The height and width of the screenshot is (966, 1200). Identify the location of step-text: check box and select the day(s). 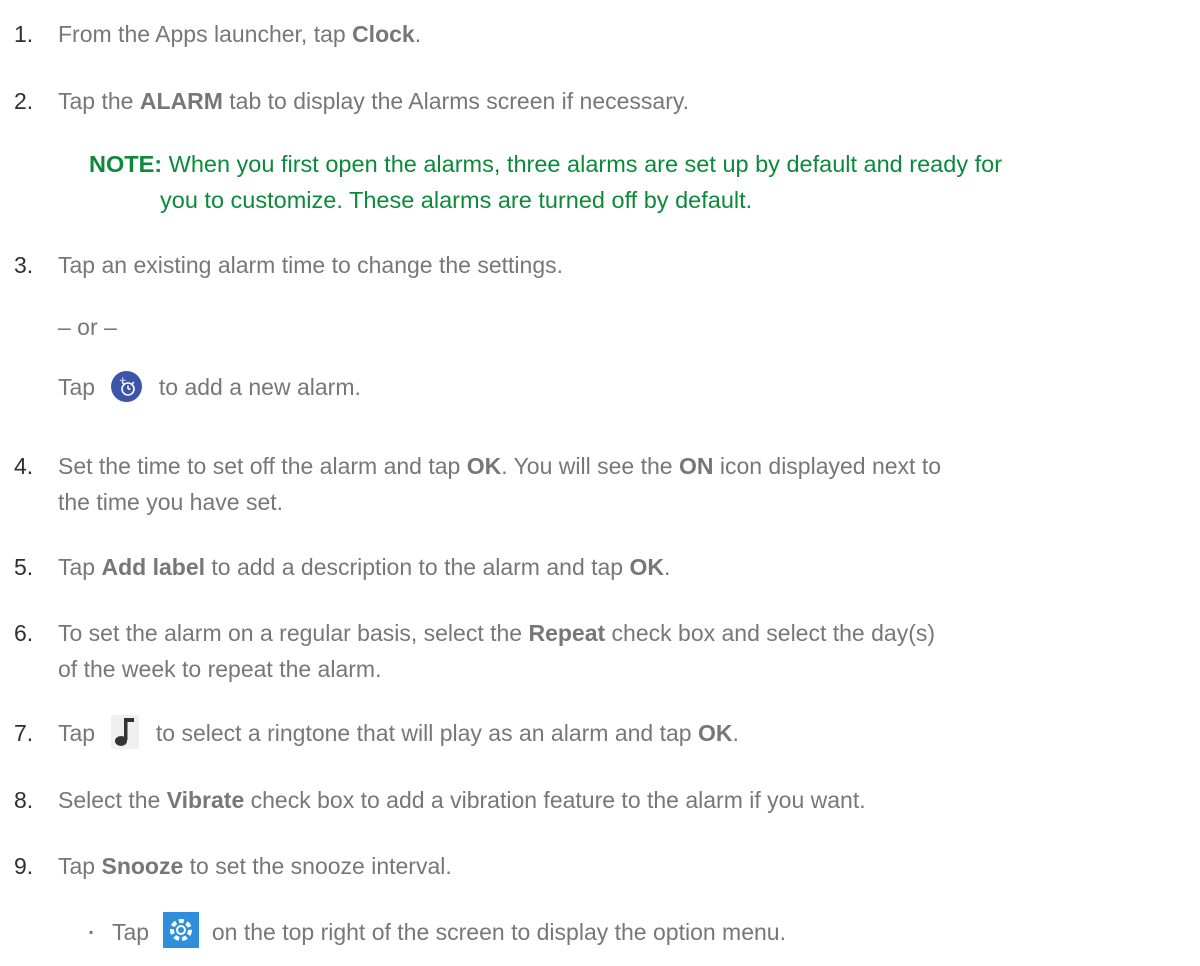
(770, 633).